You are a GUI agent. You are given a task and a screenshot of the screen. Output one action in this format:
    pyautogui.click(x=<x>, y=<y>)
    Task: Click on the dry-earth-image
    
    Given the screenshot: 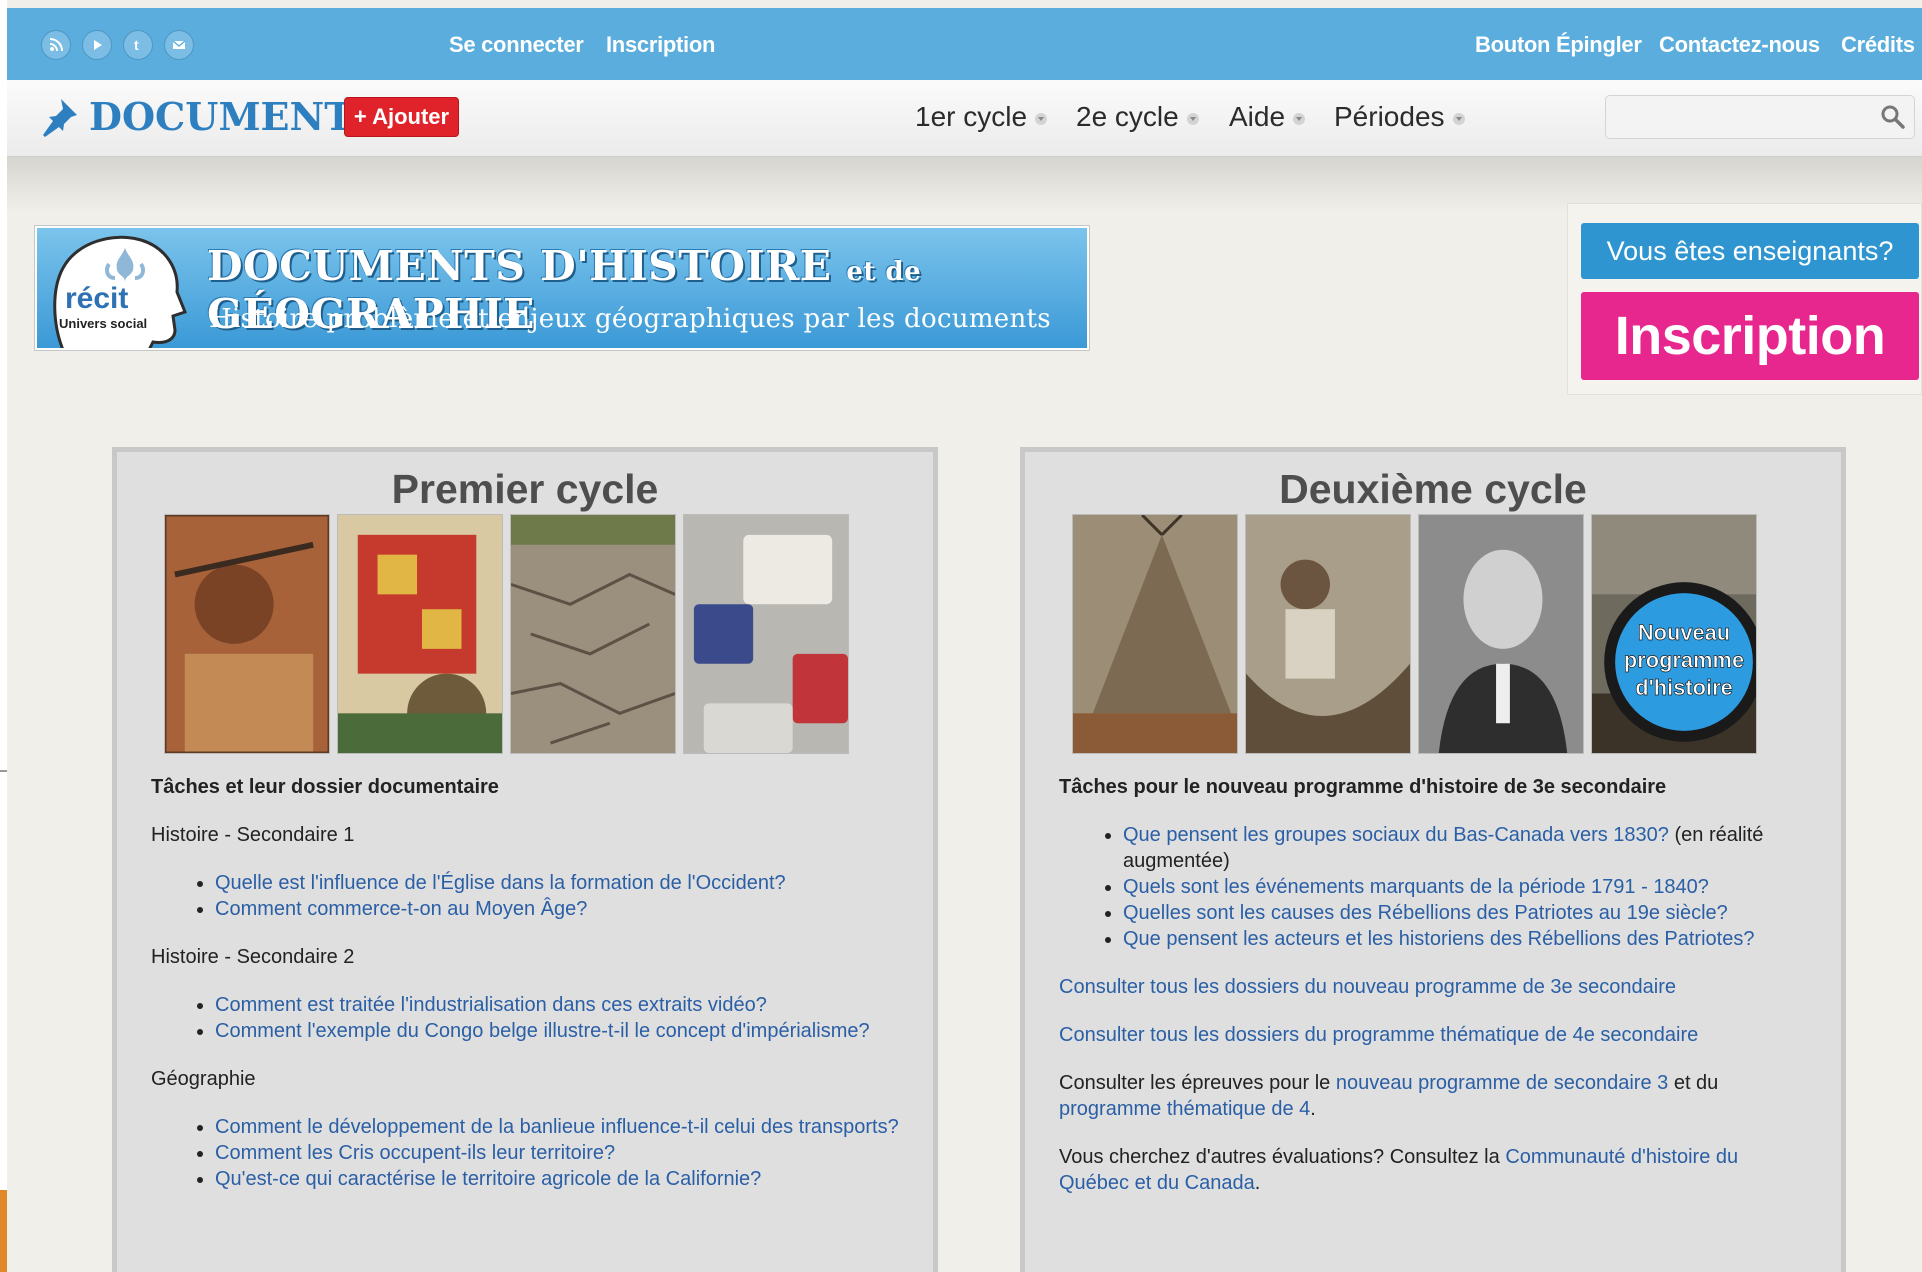 What is the action you would take?
    pyautogui.click(x=593, y=634)
    